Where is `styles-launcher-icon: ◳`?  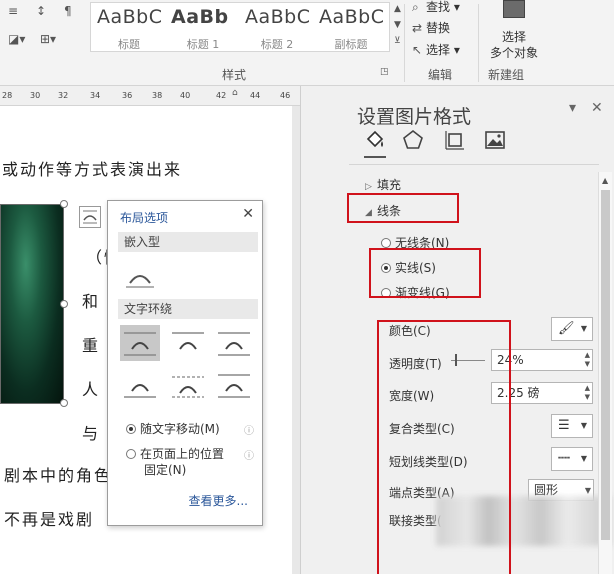 styles-launcher-icon: ◳ is located at coordinates (384, 72).